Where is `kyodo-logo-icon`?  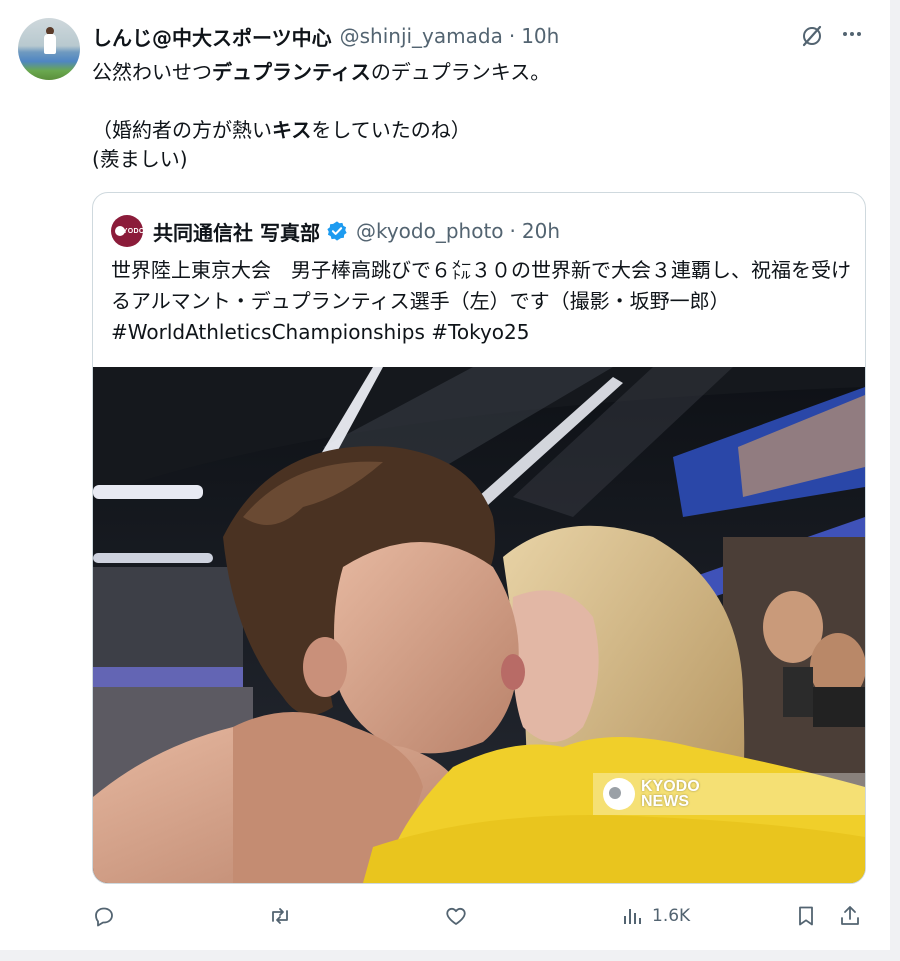
kyodo-logo-icon is located at coordinates (619, 794).